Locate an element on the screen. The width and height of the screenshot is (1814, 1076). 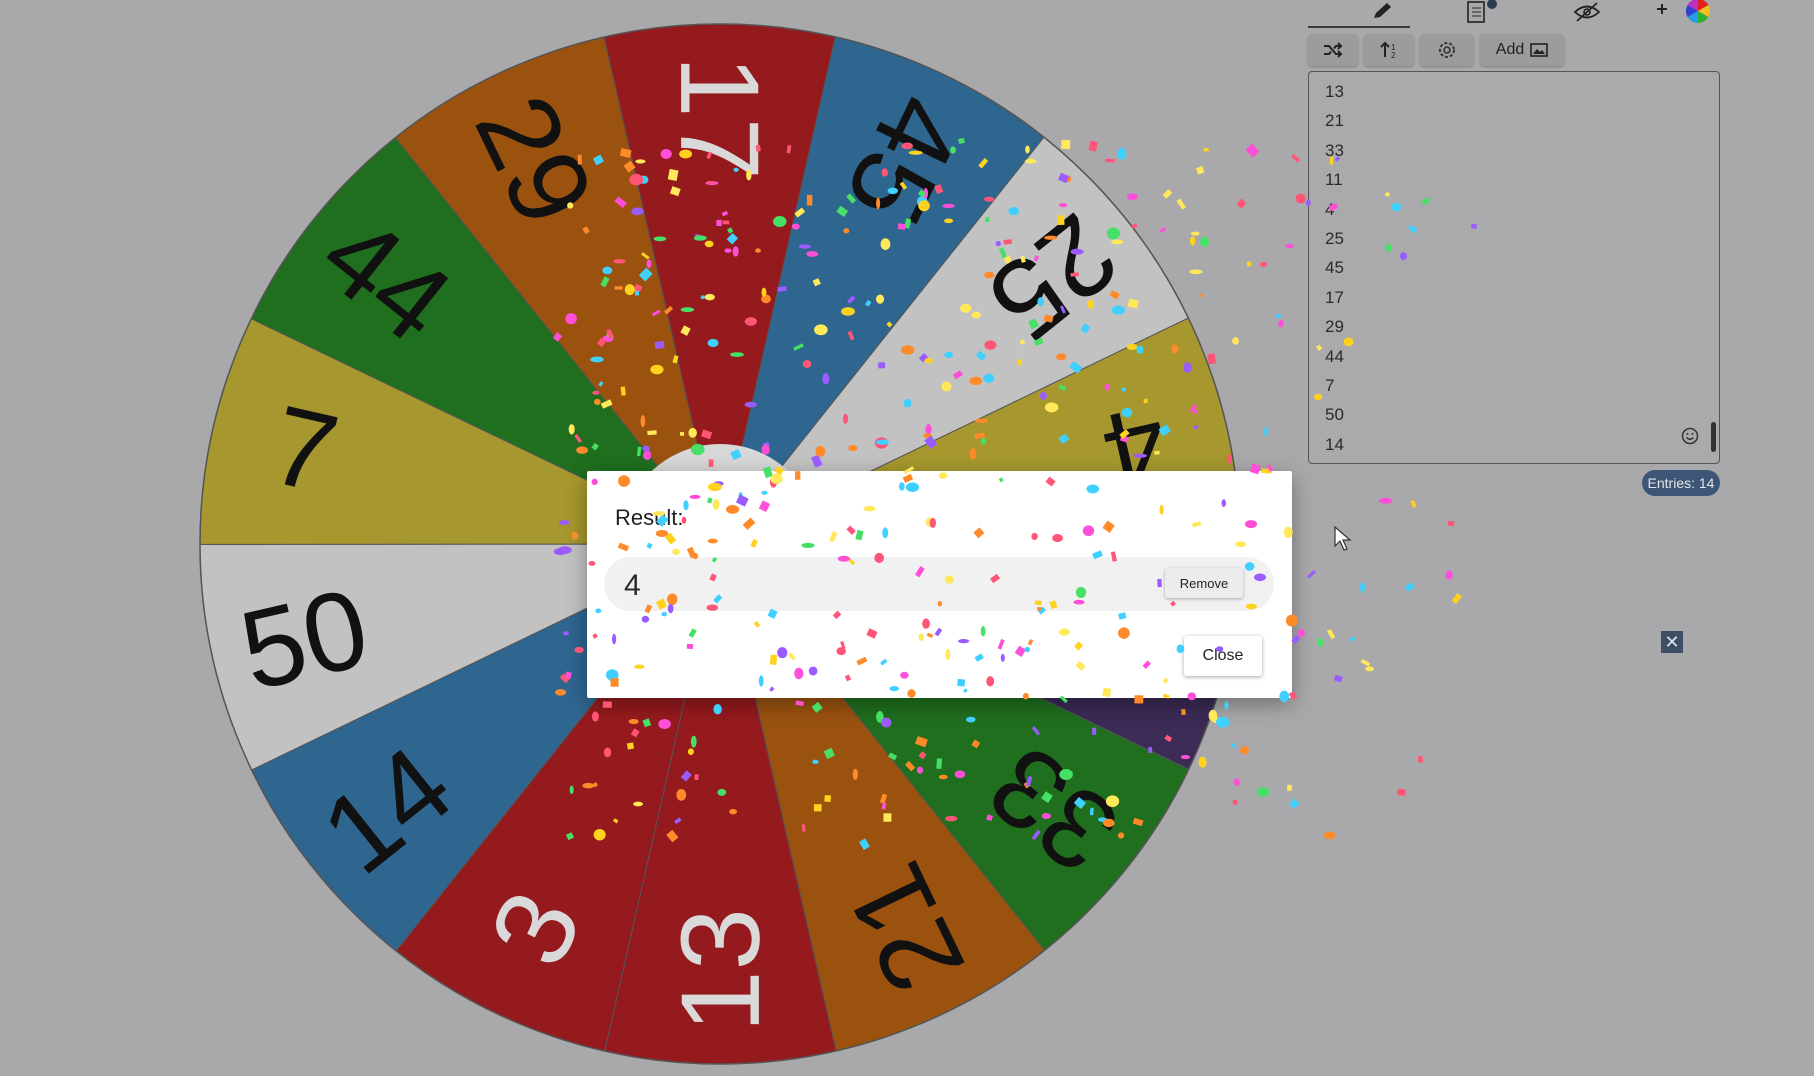
active-tab-indicator is located at coordinates (1359, 27).